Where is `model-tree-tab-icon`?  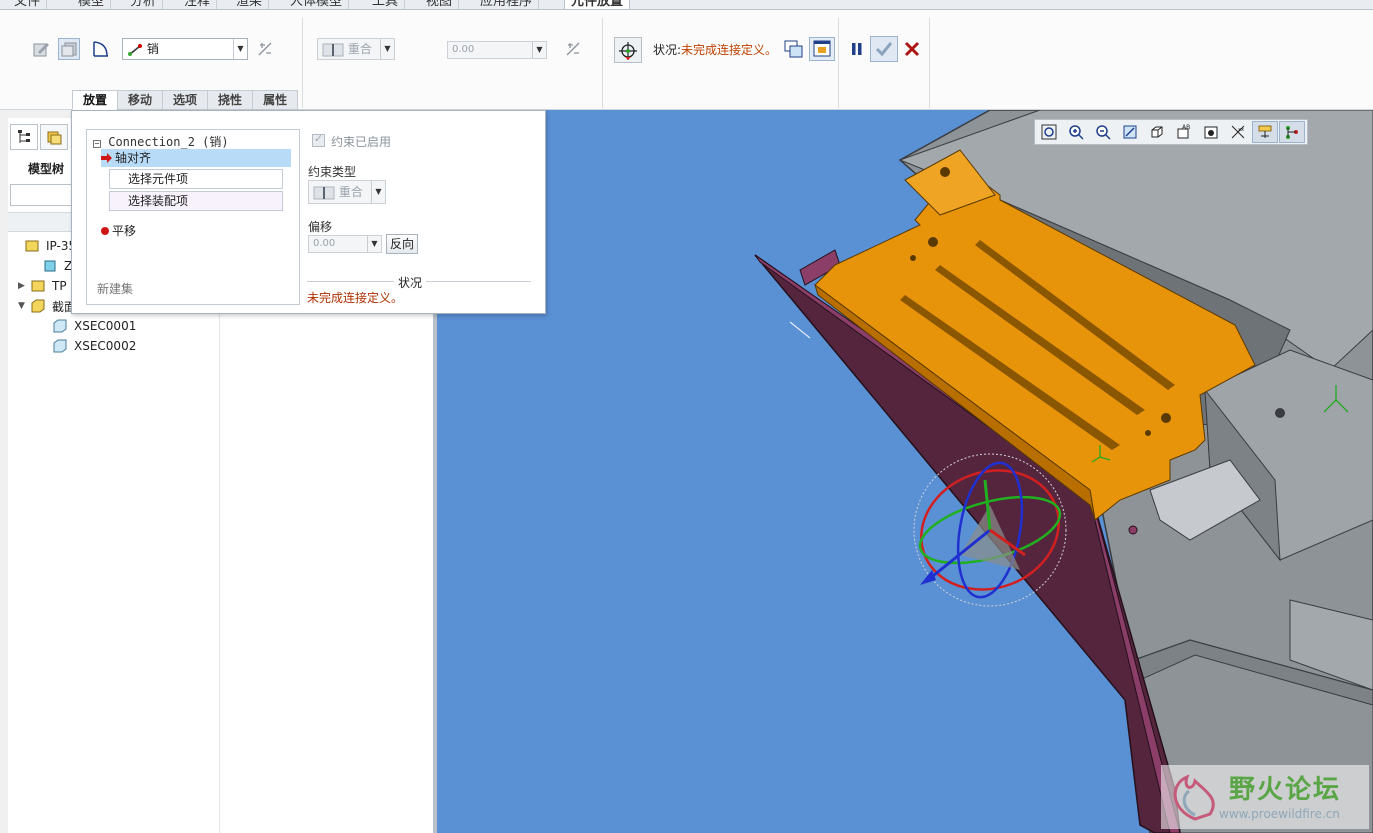 model-tree-tab-icon is located at coordinates (24, 137).